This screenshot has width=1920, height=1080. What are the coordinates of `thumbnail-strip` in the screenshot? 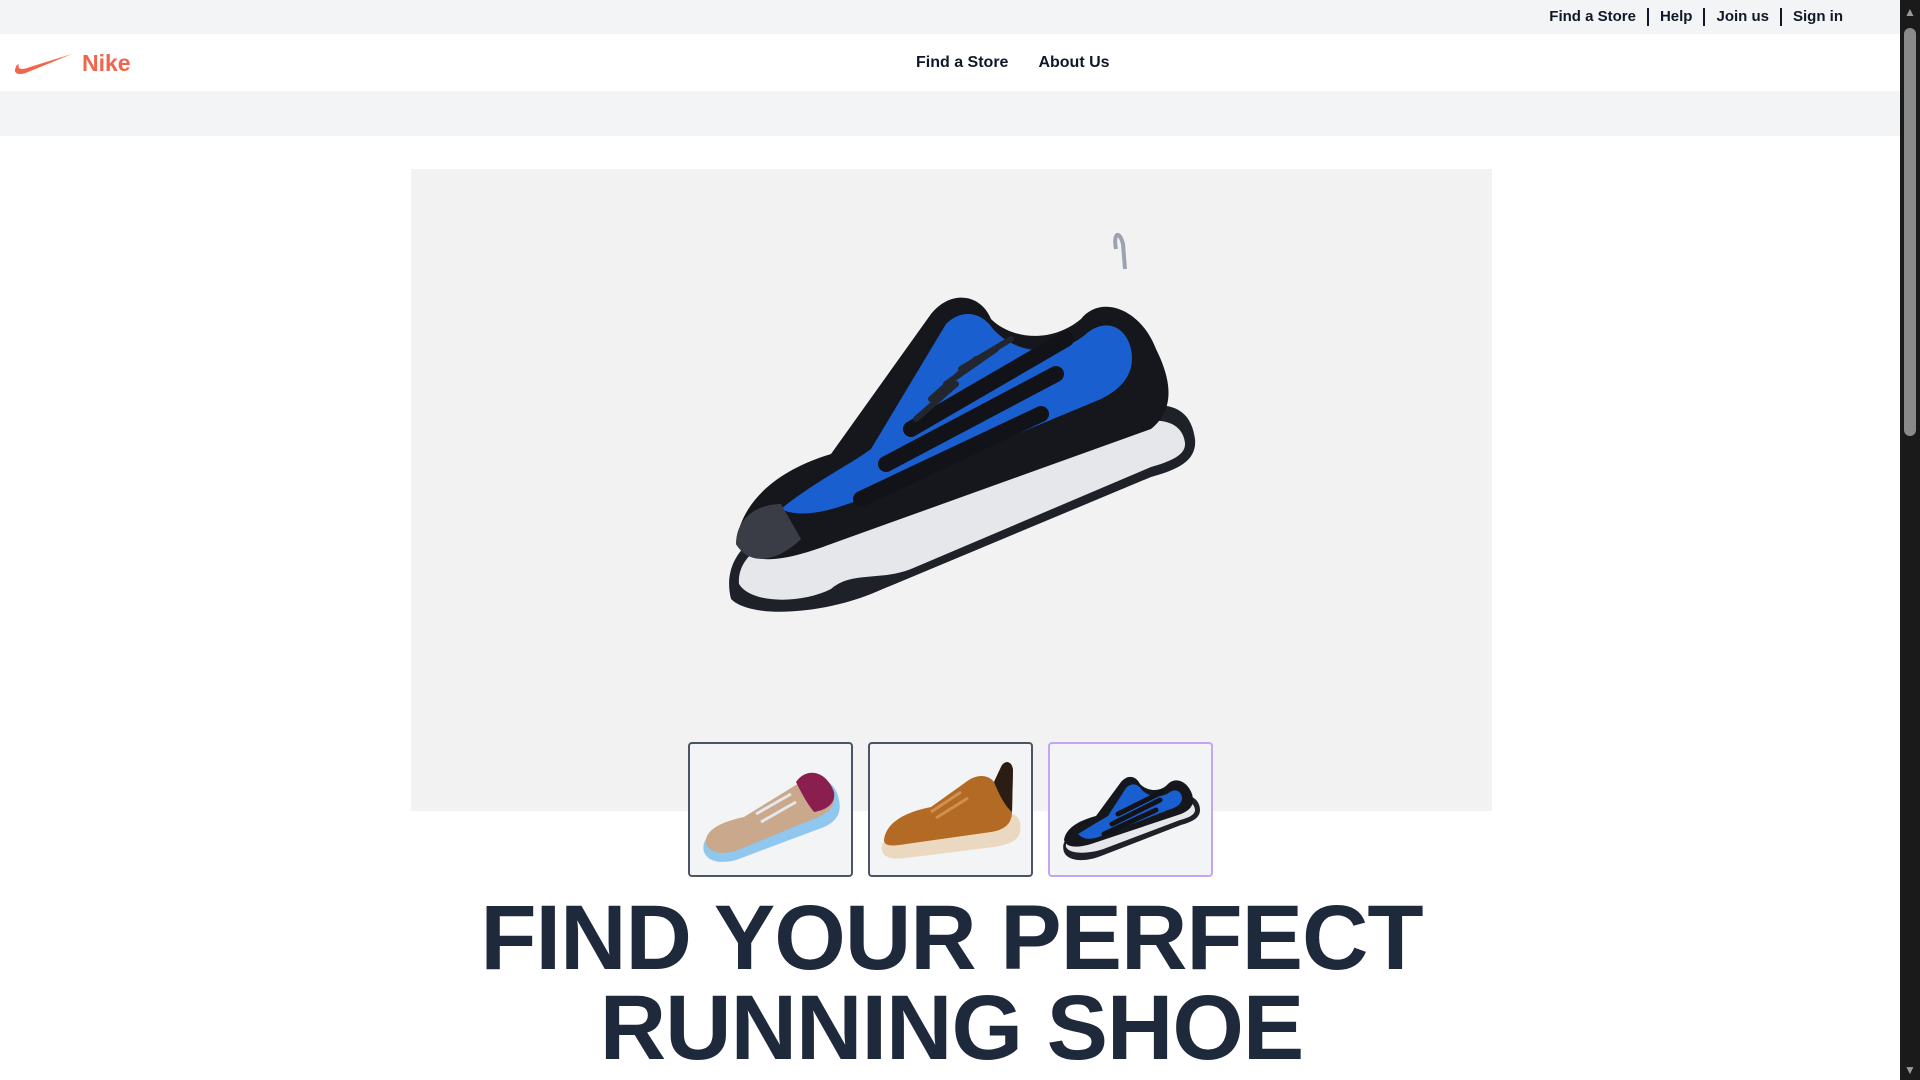 It's located at (958, 809).